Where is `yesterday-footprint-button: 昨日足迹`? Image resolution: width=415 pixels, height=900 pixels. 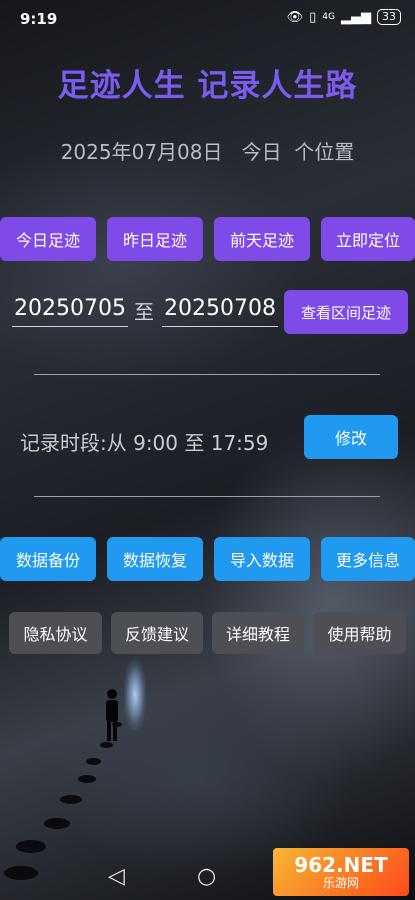
yesterday-footprint-button: 昨日足迹 is located at coordinates (155, 239).